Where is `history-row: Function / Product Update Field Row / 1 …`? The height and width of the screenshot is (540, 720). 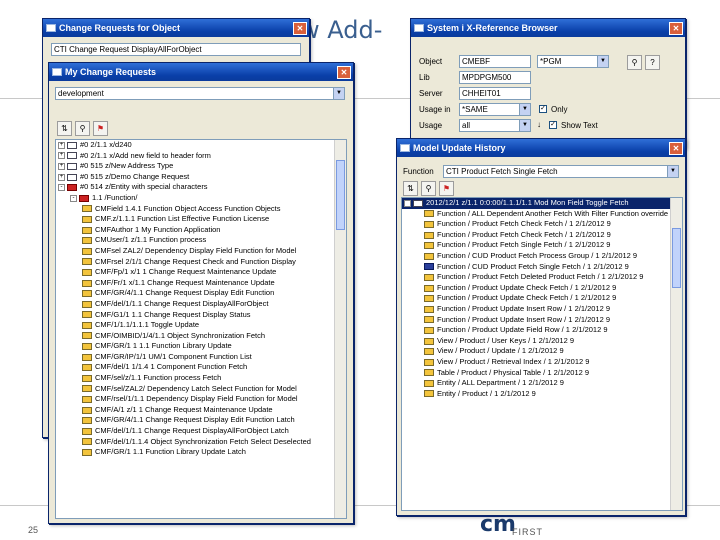
history-row: Function / Product Update Field Row / 1 … is located at coordinates (542, 330).